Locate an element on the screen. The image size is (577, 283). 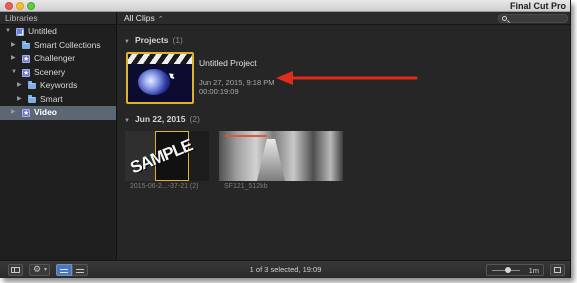
sidebar-item-challenger: ▶ Challenger is located at coordinates (58, 59).